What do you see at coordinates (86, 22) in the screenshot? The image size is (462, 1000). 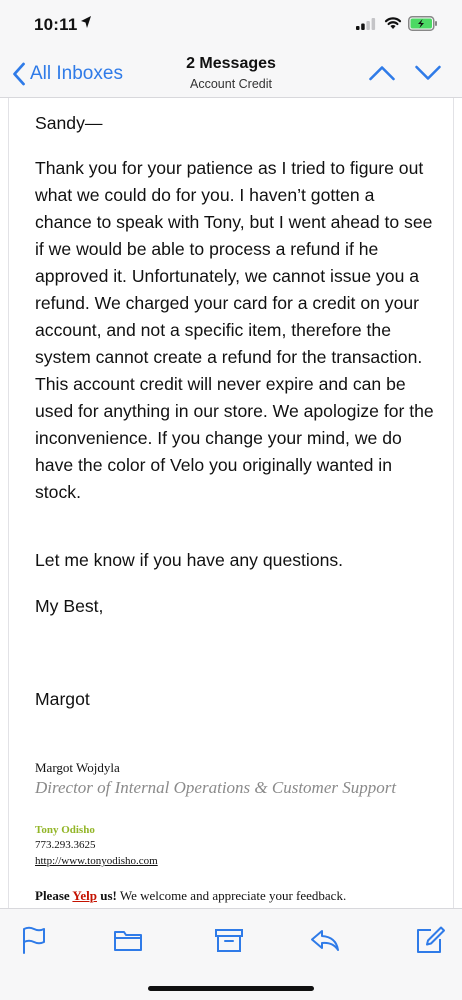 I see `location-arrow-icon` at bounding box center [86, 22].